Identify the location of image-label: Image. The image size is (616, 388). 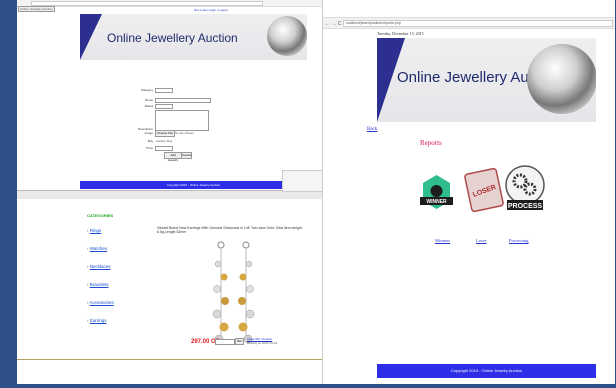
(148, 133).